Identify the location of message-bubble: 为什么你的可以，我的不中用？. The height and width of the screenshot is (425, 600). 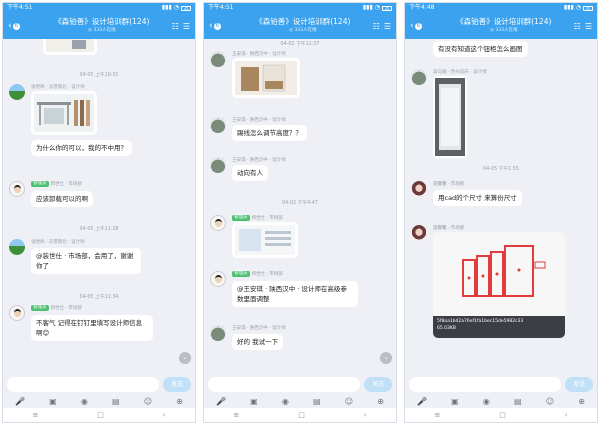
(81, 148).